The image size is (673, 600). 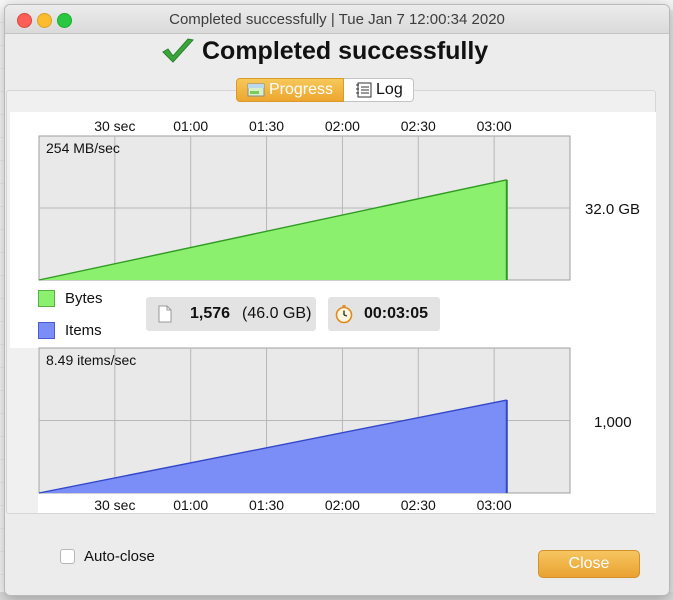 I want to click on legend-items-label: Items, so click(x=83, y=330).